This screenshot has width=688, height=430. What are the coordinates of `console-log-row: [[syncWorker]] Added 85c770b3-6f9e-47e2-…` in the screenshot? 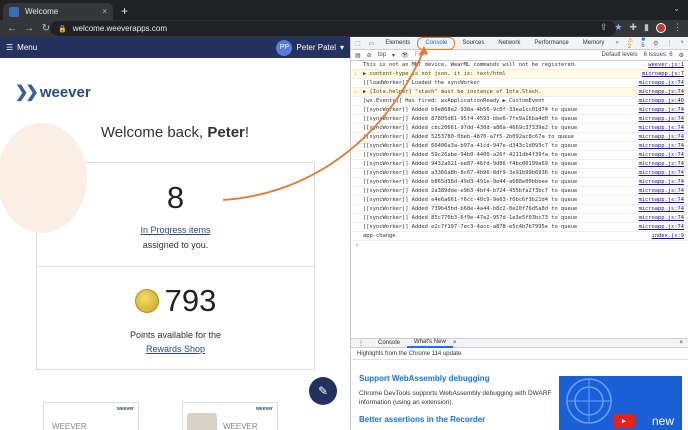 It's located at (519, 218).